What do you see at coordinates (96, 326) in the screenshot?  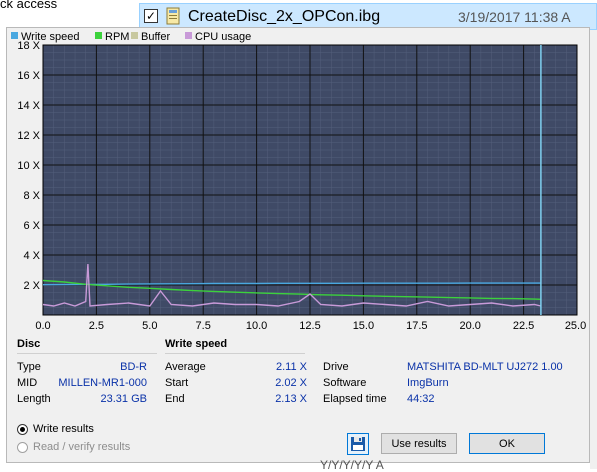 I see `x-tick-label: 2.5` at bounding box center [96, 326].